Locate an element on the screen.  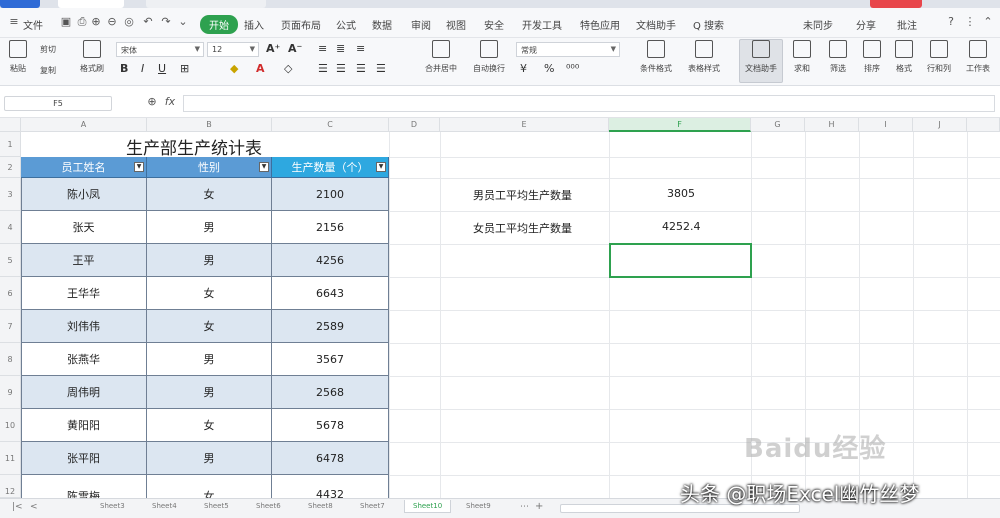
table-cell: 2589 is located at coordinates (330, 326).